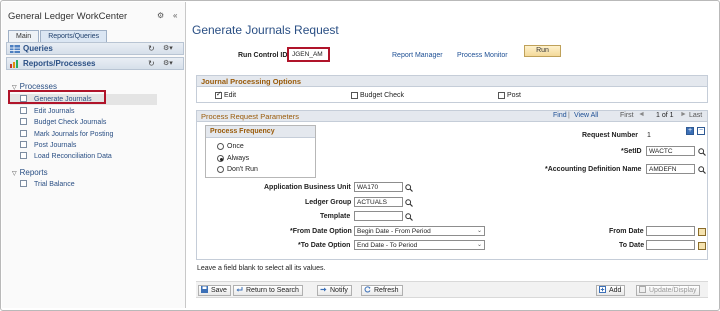 The image size is (720, 311). I want to click on page-title: Generate Journals Request, so click(265, 30).